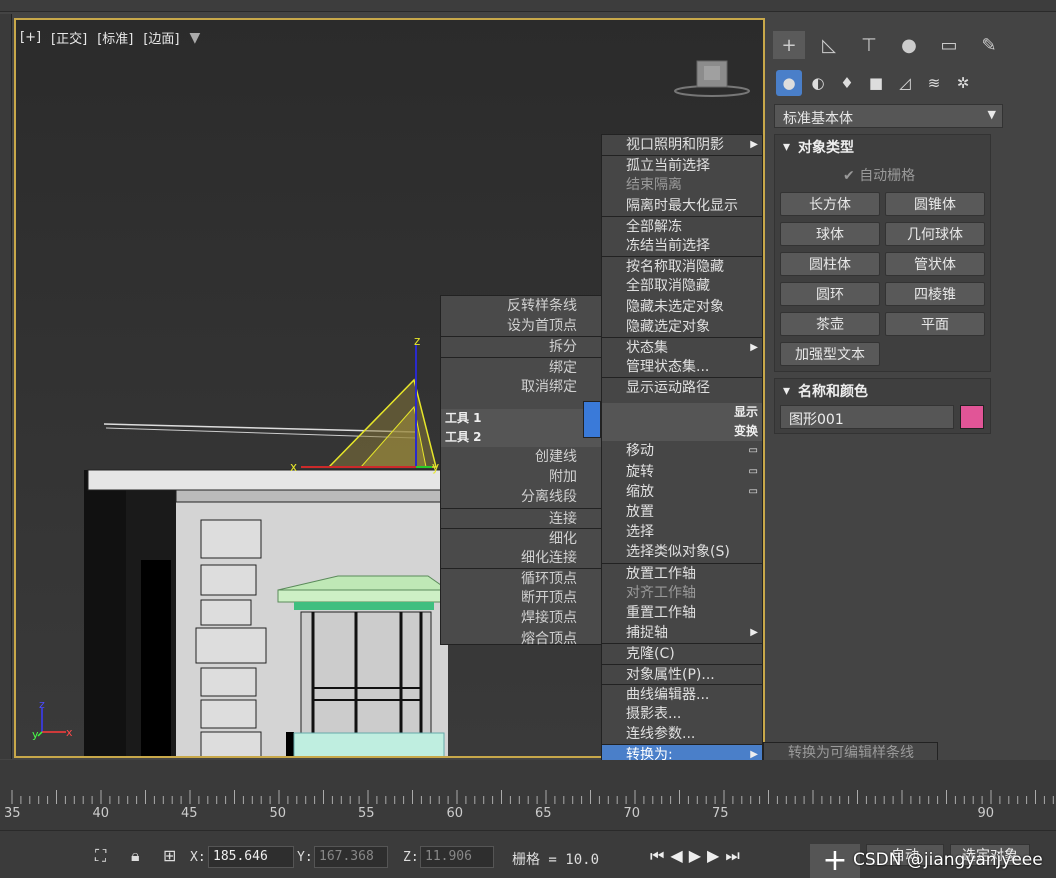 The height and width of the screenshot is (878, 1056). What do you see at coordinates (682, 633) in the screenshot?
I see `transform-menu-item: 捕捉轴 ▶` at bounding box center [682, 633].